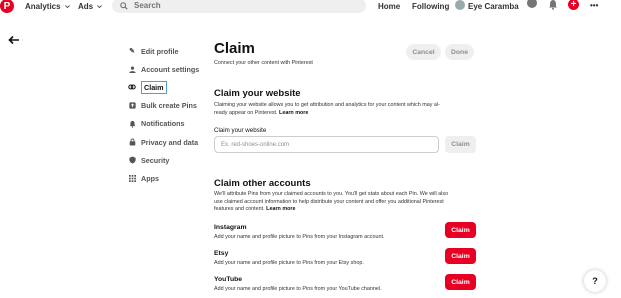 This screenshot has height=298, width=621. What do you see at coordinates (326, 144) in the screenshot?
I see `website-input: Ex. red-shoes-online.com` at bounding box center [326, 144].